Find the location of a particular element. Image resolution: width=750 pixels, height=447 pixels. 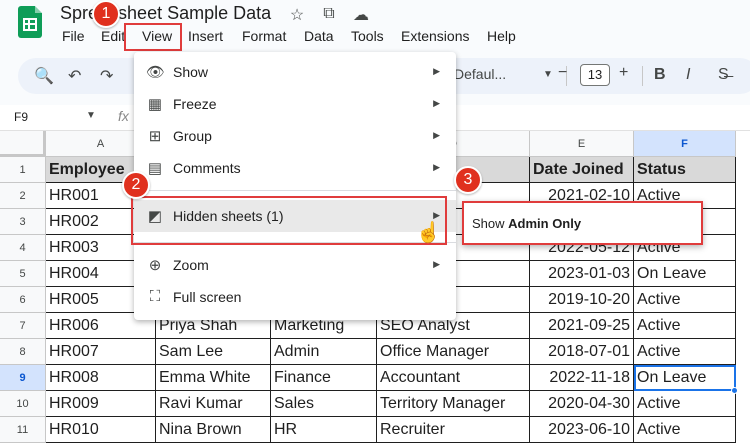

table-cell: Admin is located at coordinates (324, 352).